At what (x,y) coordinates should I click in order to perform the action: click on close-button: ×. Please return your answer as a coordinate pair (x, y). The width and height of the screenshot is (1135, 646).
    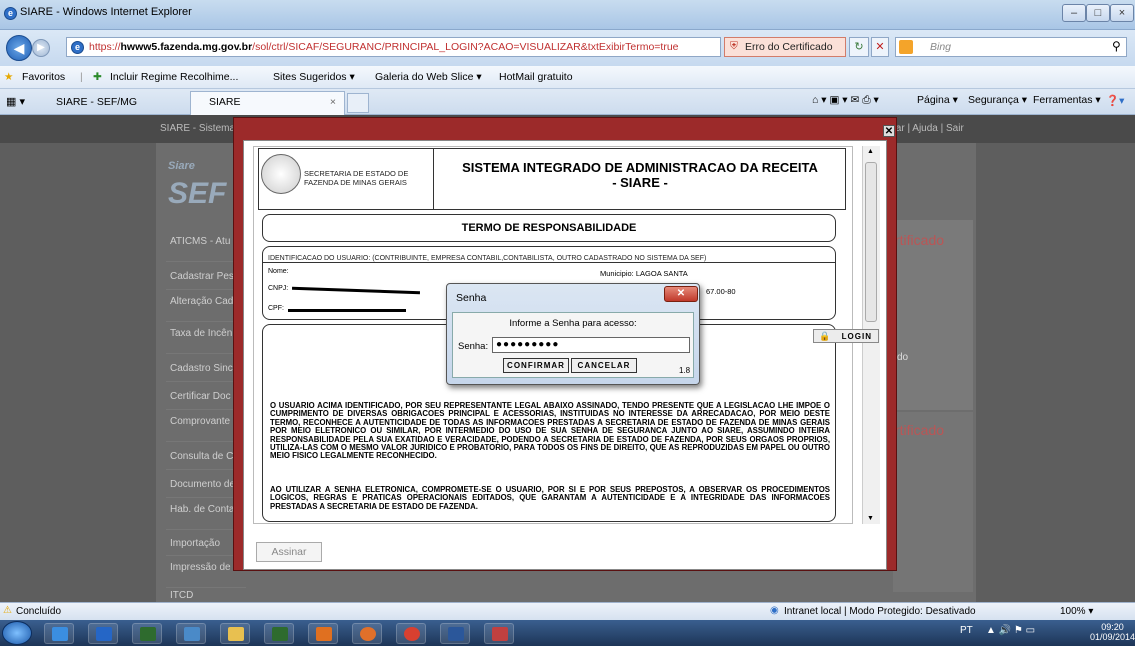
    Looking at the image, I should click on (1122, 13).